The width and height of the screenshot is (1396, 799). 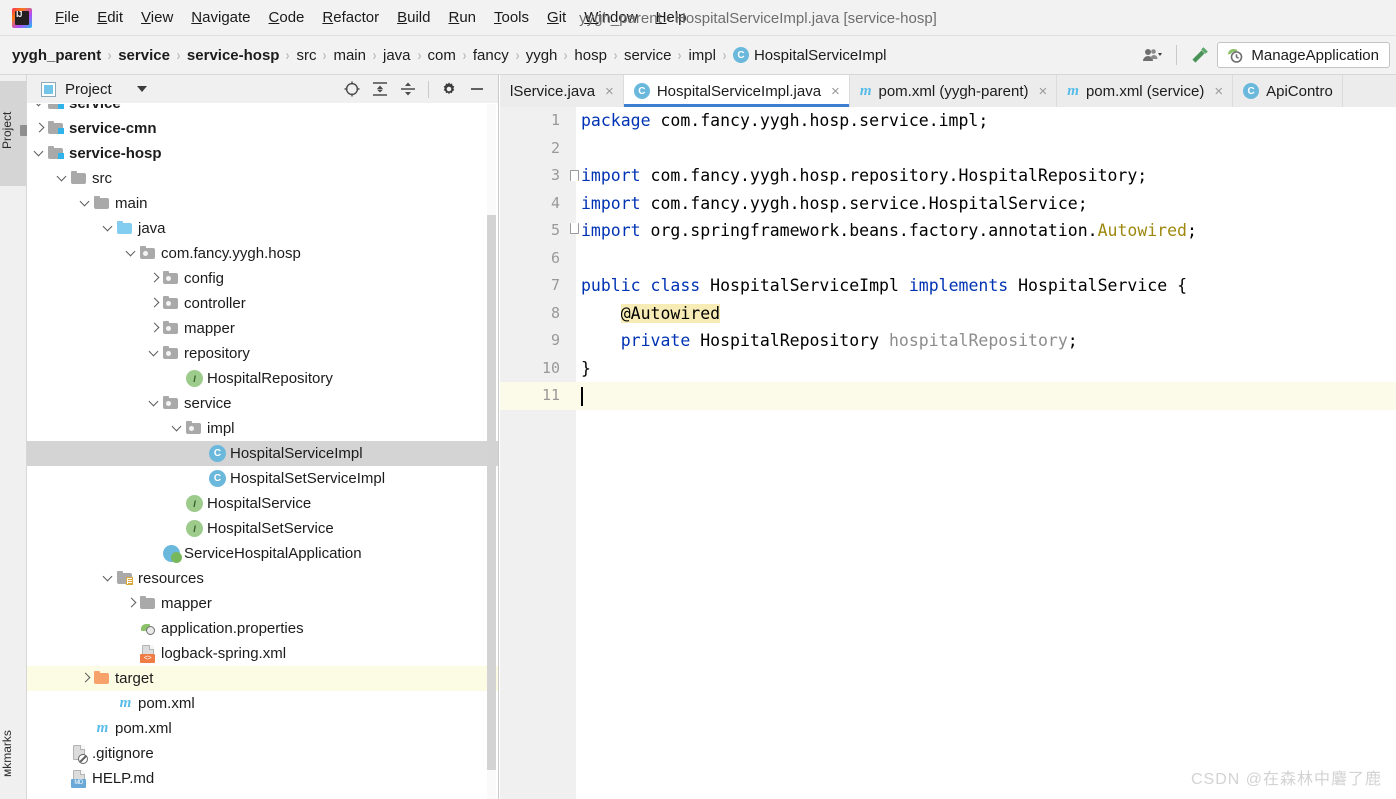 I want to click on tree-node: .gitignore, so click(x=262, y=753).